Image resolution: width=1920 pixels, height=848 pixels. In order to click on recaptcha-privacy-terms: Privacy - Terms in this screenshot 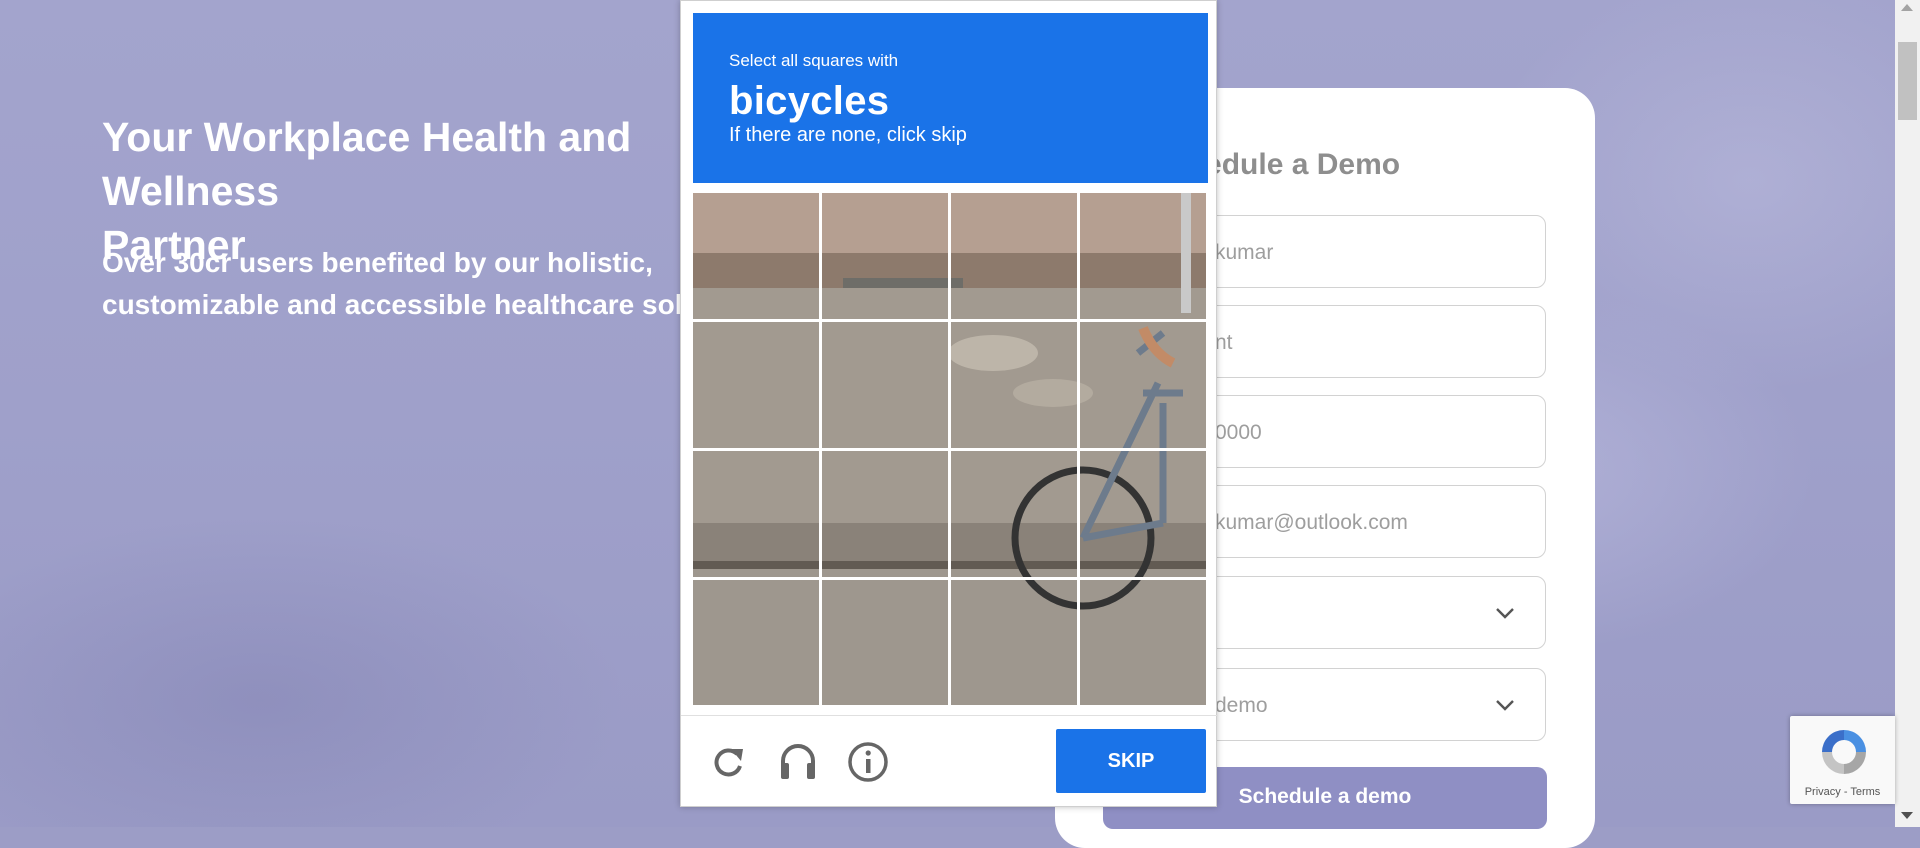, I will do `click(1842, 792)`.